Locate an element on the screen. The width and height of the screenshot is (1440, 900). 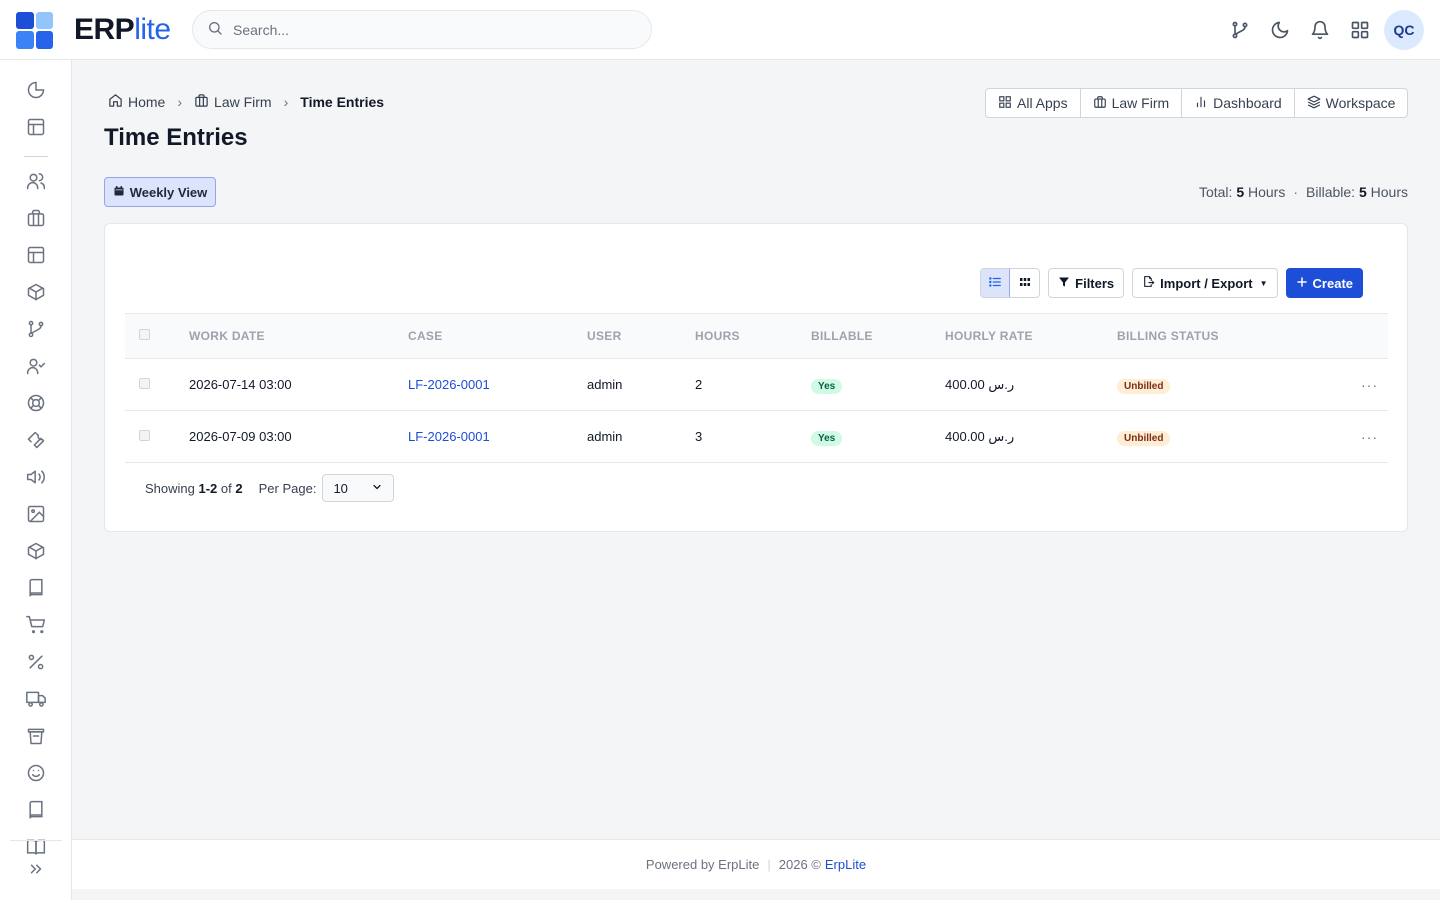
nav-all-apps: All Apps is located at coordinates (1033, 103).